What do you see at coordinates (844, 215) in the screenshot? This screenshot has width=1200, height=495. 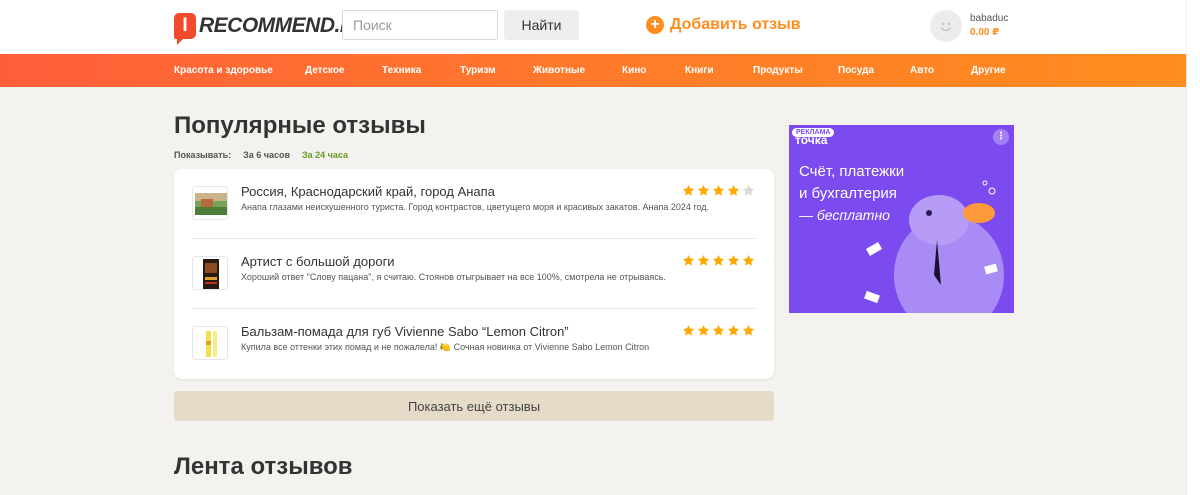 I see `ad-headline-3: — бесплатно` at bounding box center [844, 215].